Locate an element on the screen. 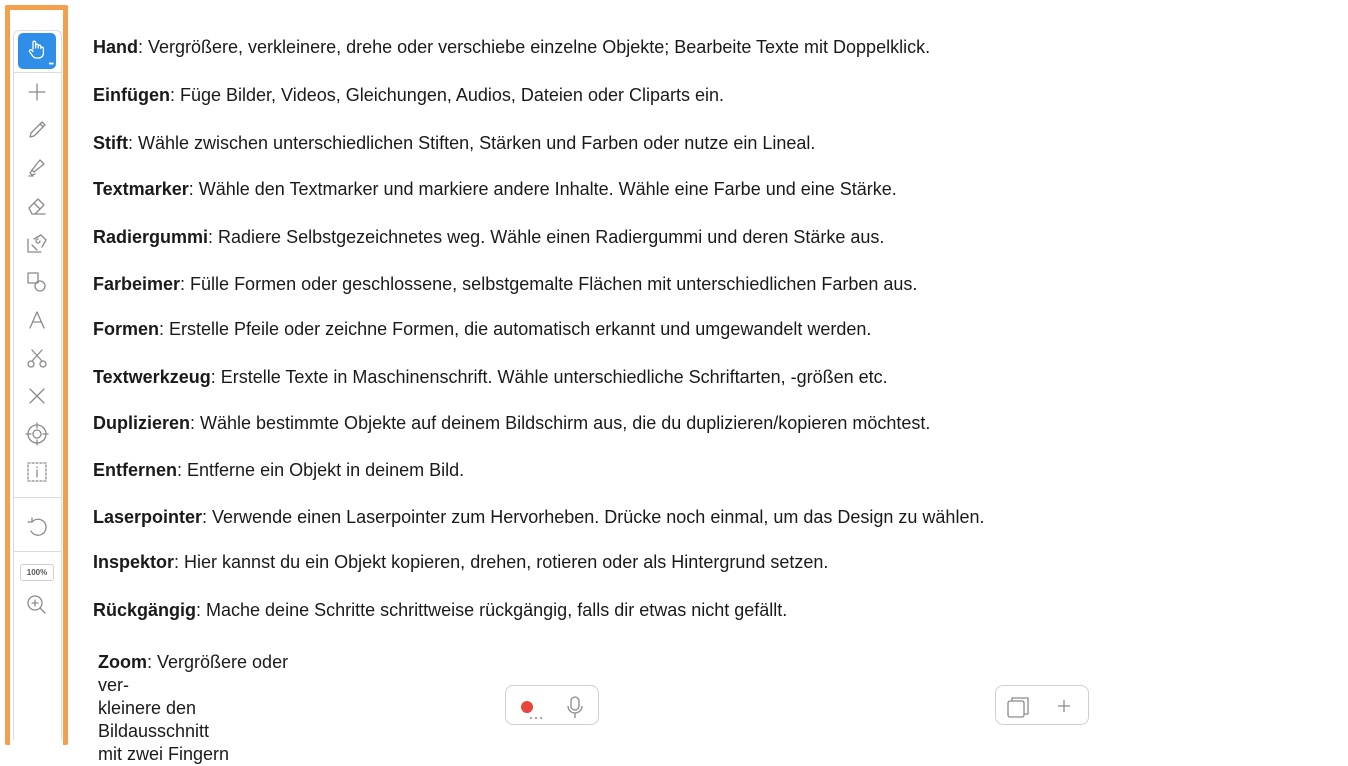 Image resolution: width=1348 pixels, height=766 pixels. term: Entfernen is located at coordinates (135, 470).